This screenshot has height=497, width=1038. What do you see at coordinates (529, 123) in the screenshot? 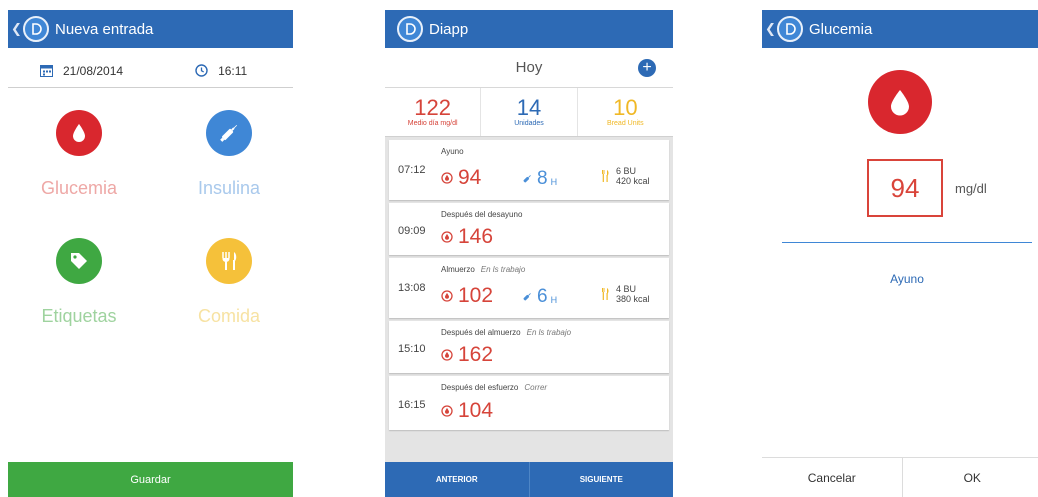
I see `stat-label: Unidades` at bounding box center [529, 123].